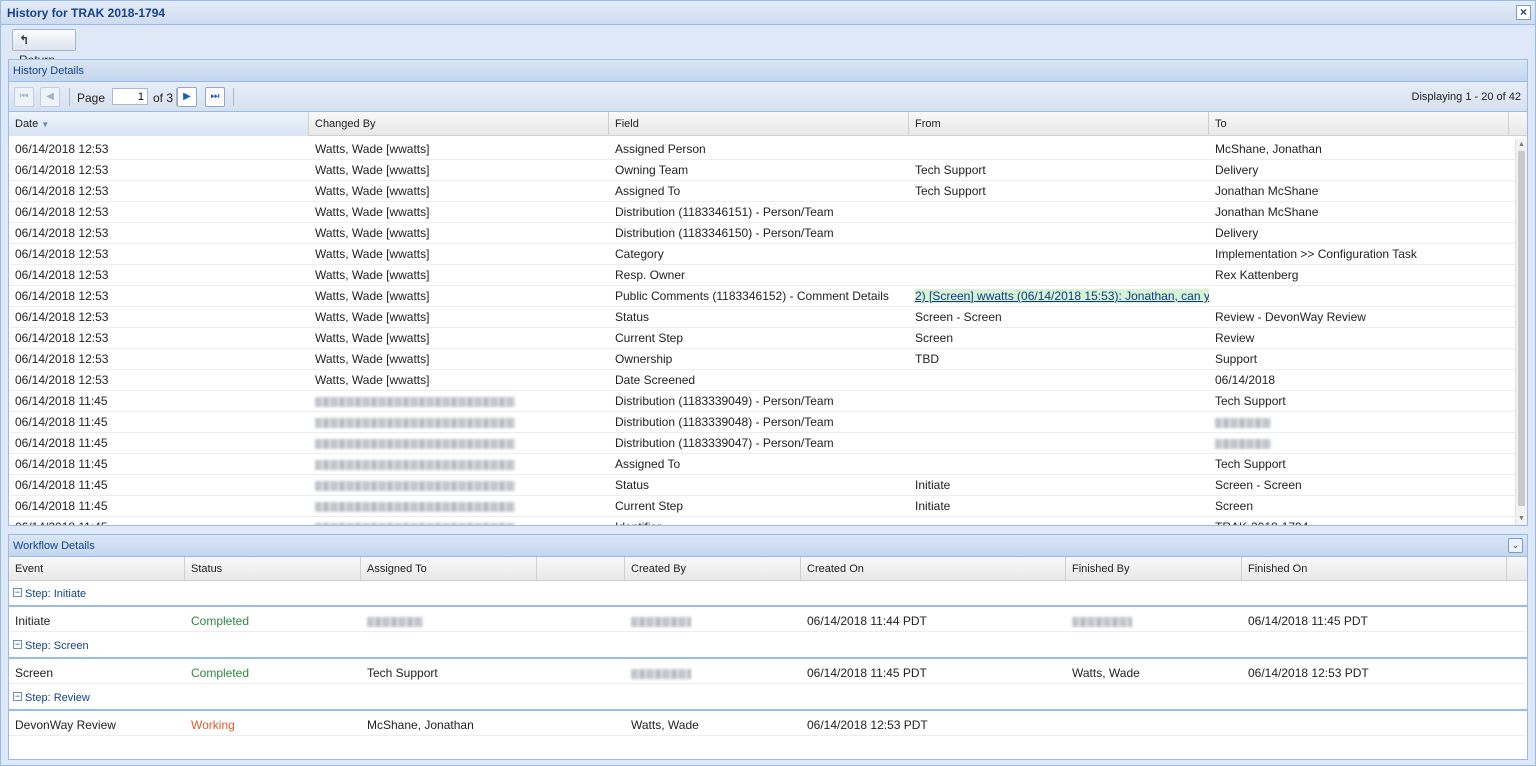 Image resolution: width=1536 pixels, height=766 pixels. Describe the element at coordinates (1523, 12) in the screenshot. I see `close-icon: ×` at that location.